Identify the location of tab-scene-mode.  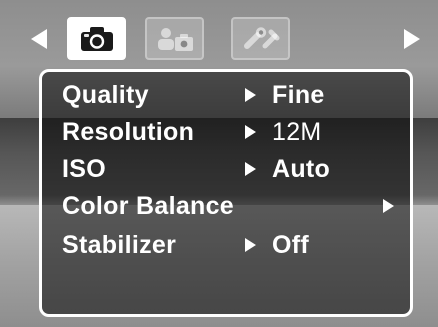
(174, 38).